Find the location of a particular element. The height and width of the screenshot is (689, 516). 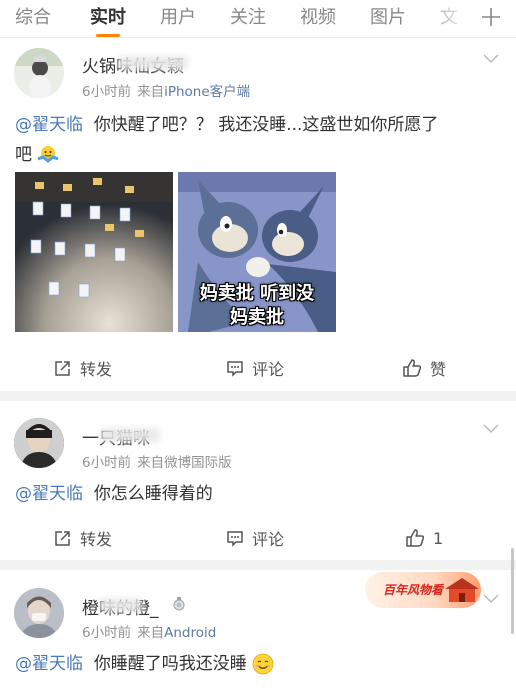

post-text: @翟天临 你怎么睡得着的 is located at coordinates (260, 494).